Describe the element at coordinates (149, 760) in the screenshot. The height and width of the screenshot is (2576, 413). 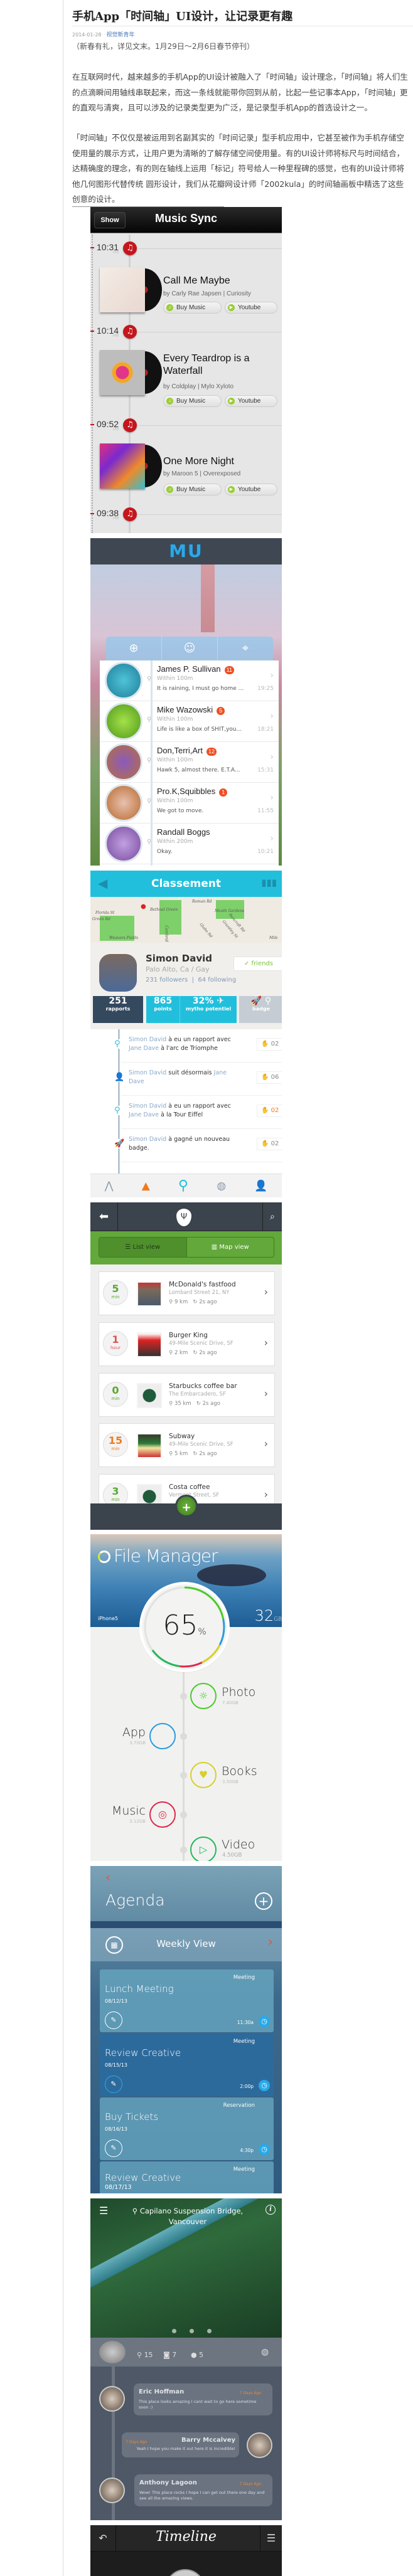
I see `pin-icon: ⚲` at that location.